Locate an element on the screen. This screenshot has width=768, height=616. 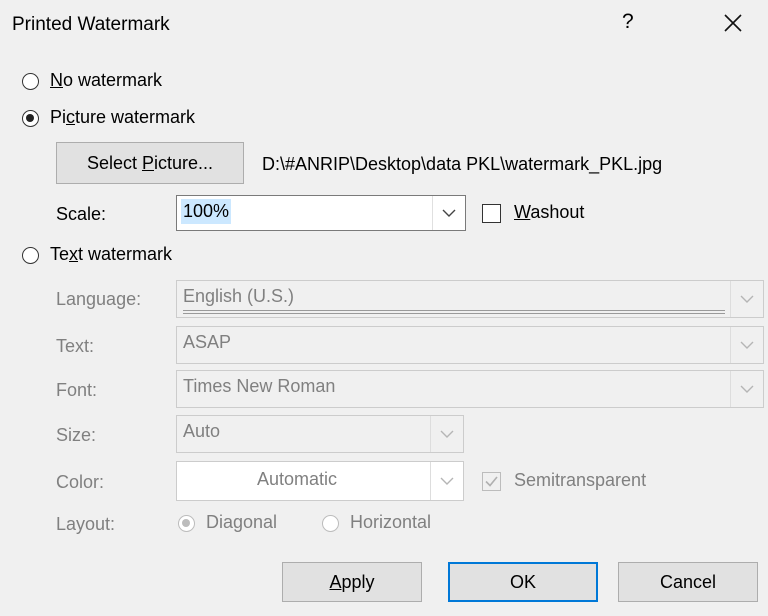
font-value: Times New Roman is located at coordinates (259, 386).